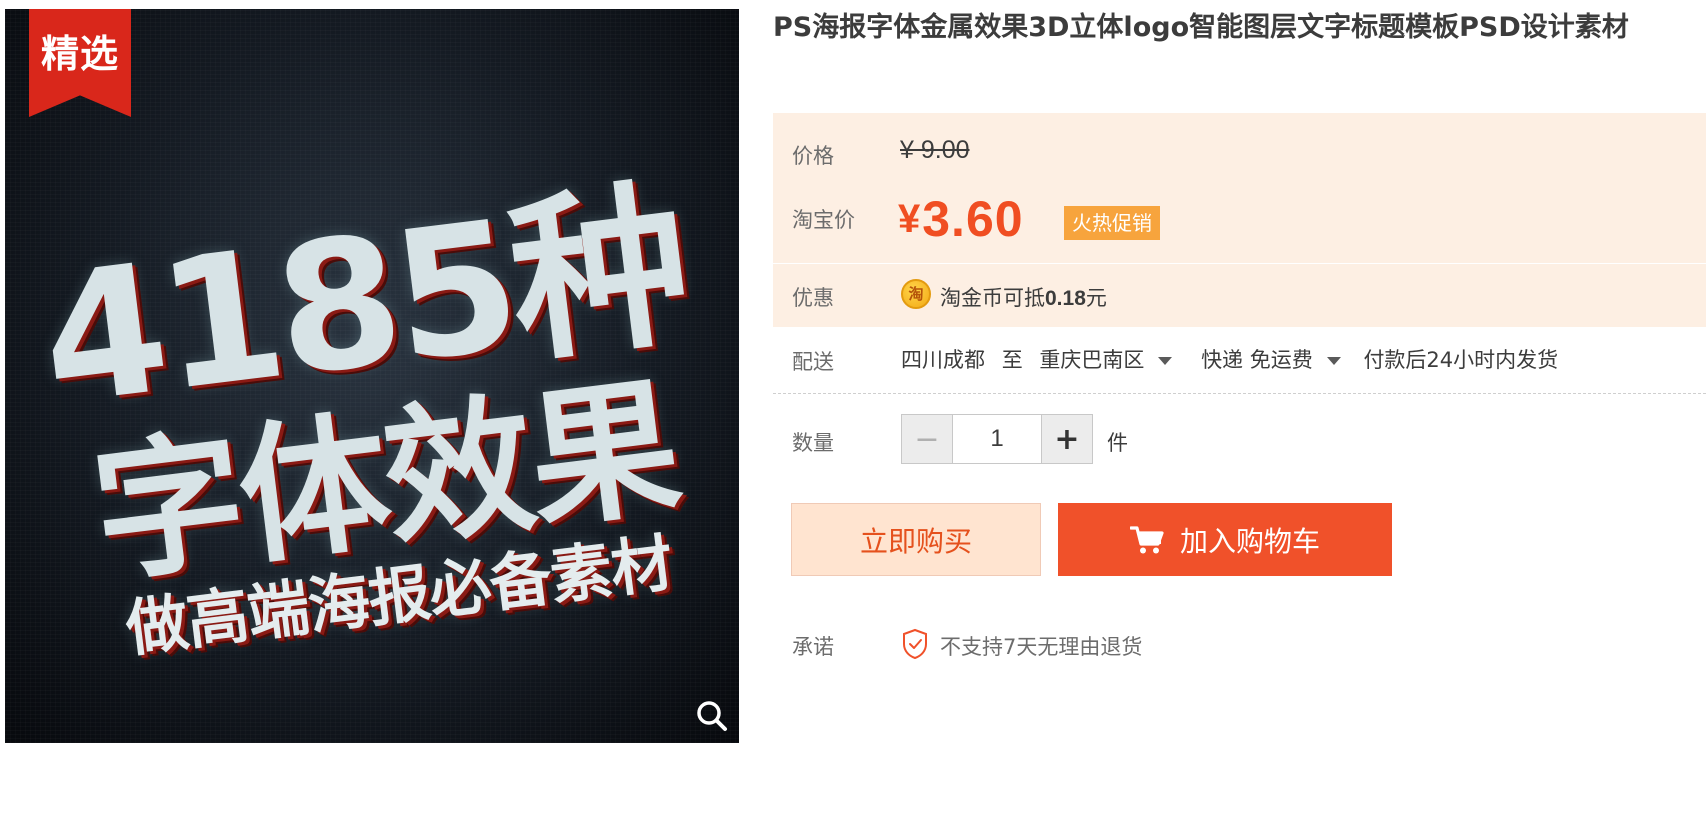 Image resolution: width=1706 pixels, height=816 pixels. Describe the element at coordinates (813, 298) in the screenshot. I see `discount-label: 优惠` at that location.